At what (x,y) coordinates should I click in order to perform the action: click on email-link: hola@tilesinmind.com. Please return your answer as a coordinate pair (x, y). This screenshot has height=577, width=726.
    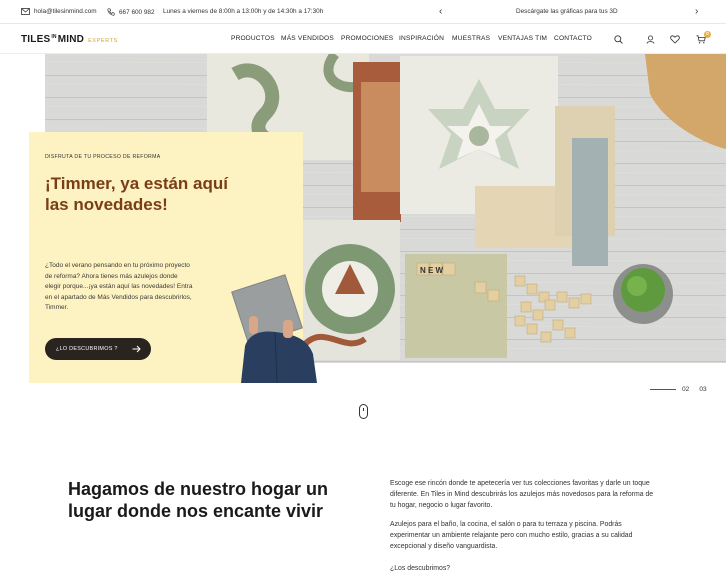
    Looking at the image, I should click on (59, 11).